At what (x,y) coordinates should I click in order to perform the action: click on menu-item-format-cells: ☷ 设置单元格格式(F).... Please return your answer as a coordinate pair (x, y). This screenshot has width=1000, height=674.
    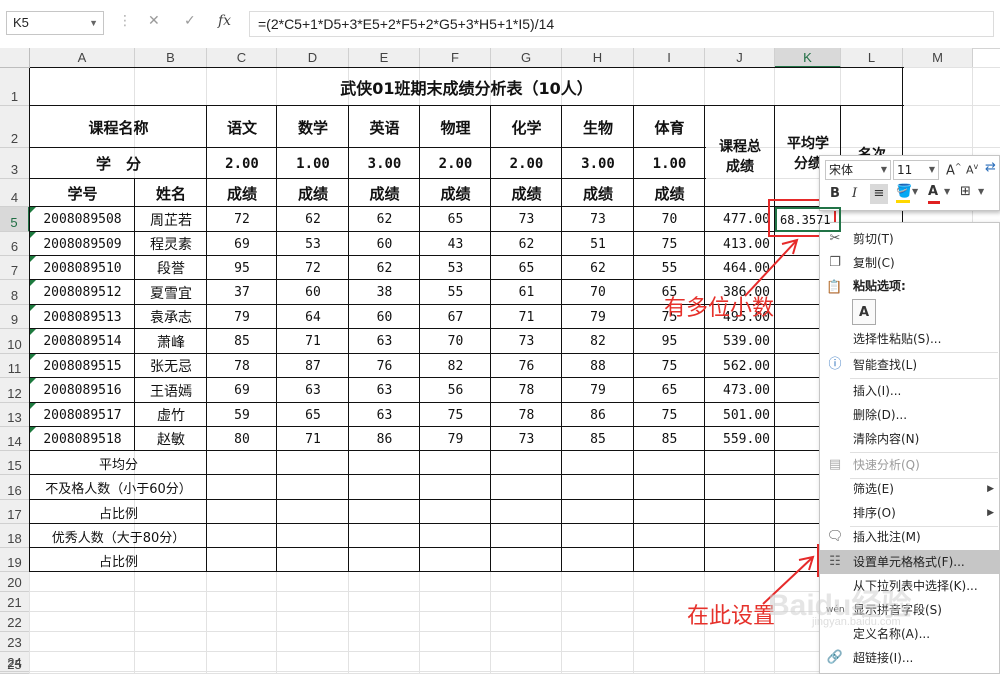
    Looking at the image, I should click on (909, 562).